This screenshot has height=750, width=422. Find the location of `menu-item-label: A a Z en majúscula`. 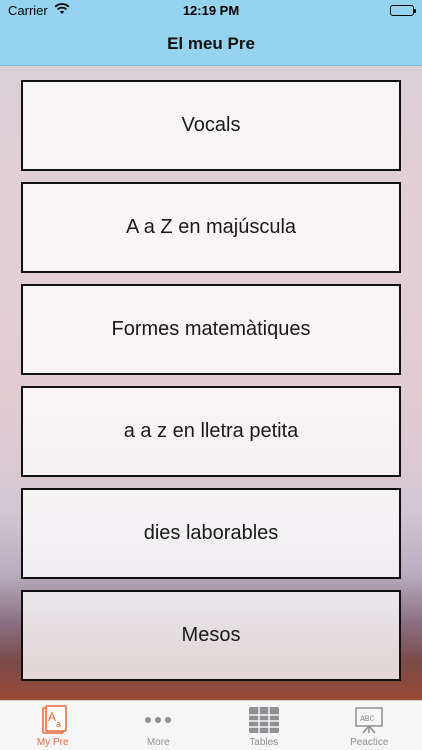

menu-item-label: A a Z en majúscula is located at coordinates (211, 227).